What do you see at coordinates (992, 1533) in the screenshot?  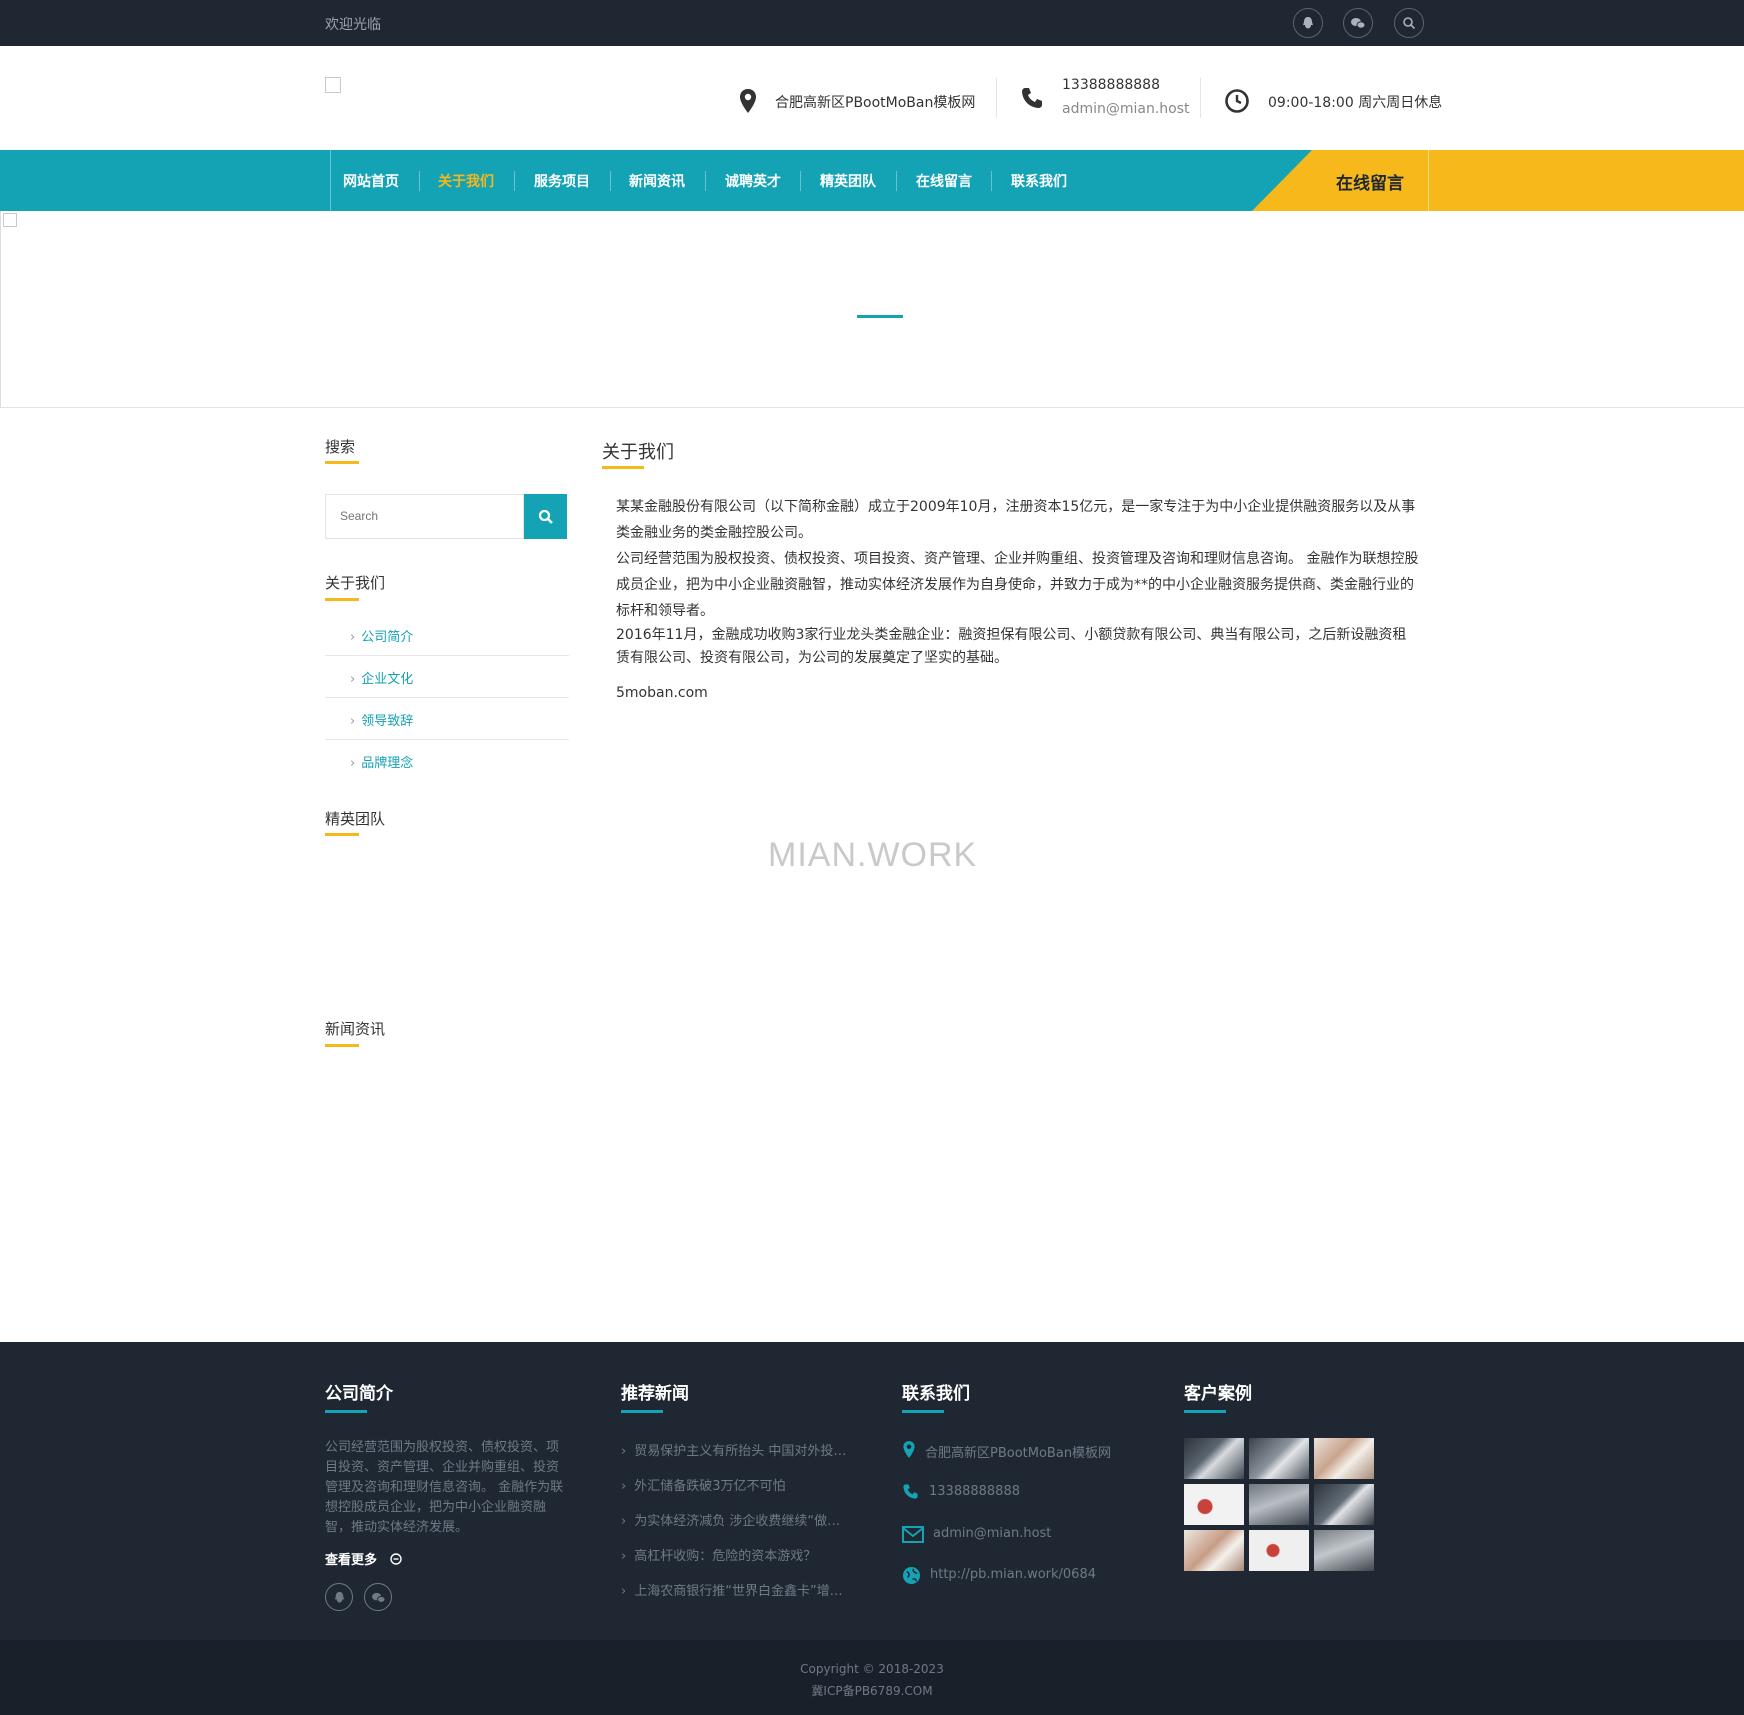 I see `footer-email: admin@mian.host` at bounding box center [992, 1533].